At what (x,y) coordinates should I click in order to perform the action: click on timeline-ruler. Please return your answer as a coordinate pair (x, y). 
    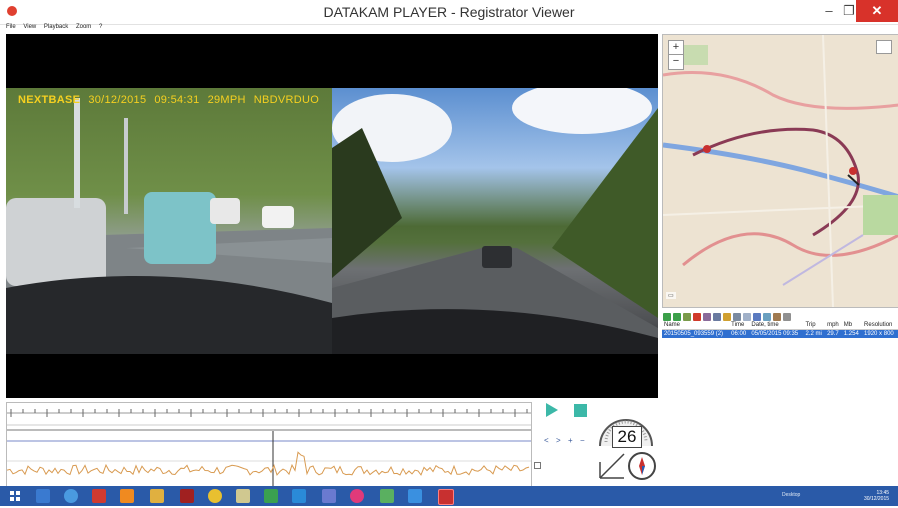
    Looking at the image, I should click on (269, 416).